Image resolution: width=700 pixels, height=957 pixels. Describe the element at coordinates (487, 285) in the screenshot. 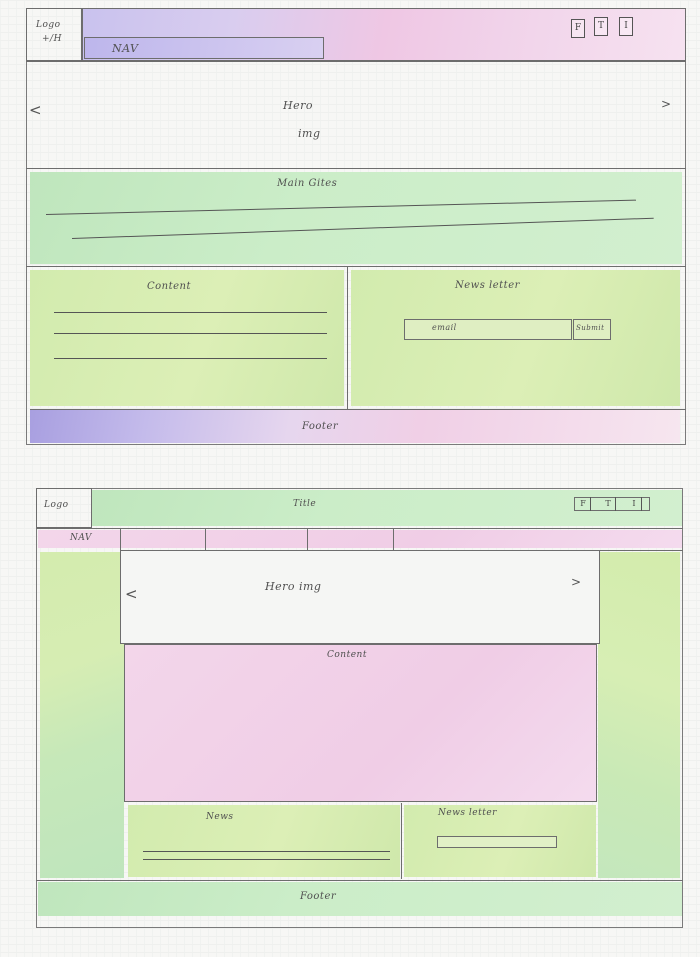

I see `newsletter-label: News letter` at that location.